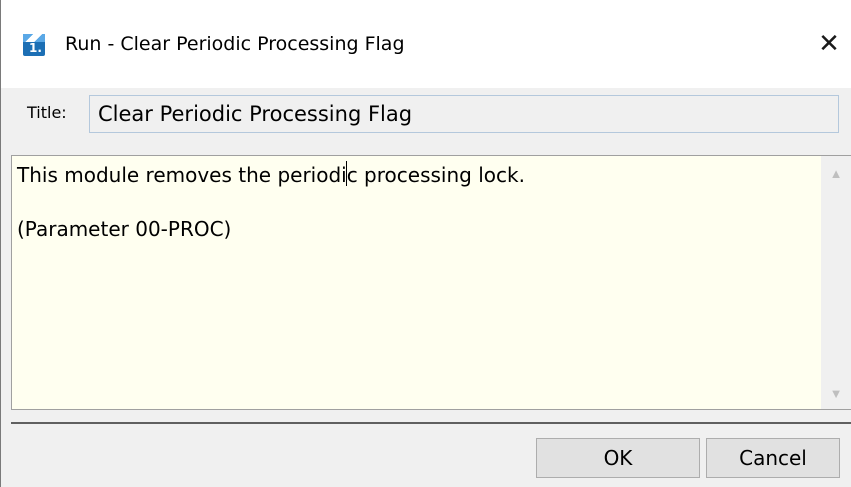 The height and width of the screenshot is (487, 851). Describe the element at coordinates (124, 229) in the screenshot. I see `description-line-2: (Parameter 00-PROC)` at that location.